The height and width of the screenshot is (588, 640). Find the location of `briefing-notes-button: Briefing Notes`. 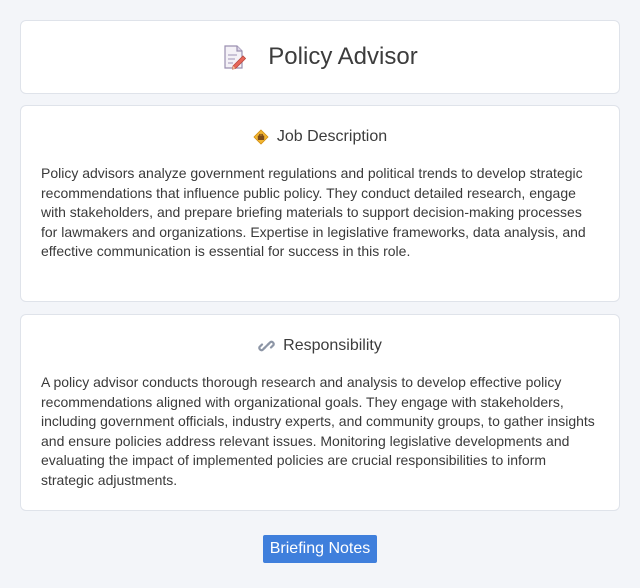

briefing-notes-button: Briefing Notes is located at coordinates (320, 549).